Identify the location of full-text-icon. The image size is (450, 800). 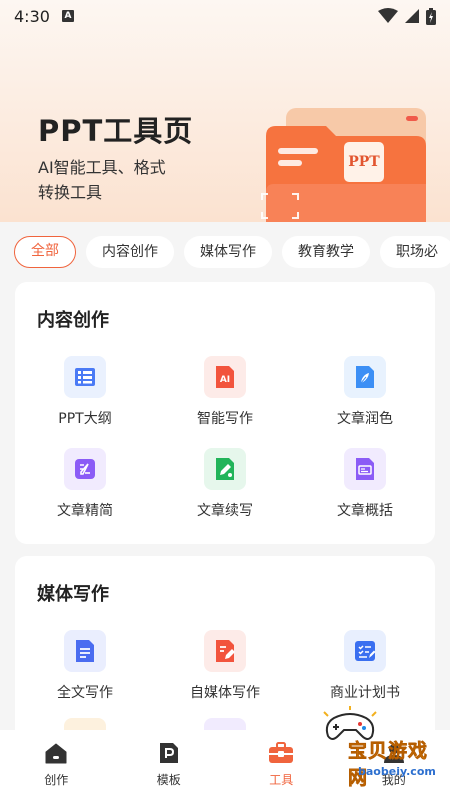
(85, 651).